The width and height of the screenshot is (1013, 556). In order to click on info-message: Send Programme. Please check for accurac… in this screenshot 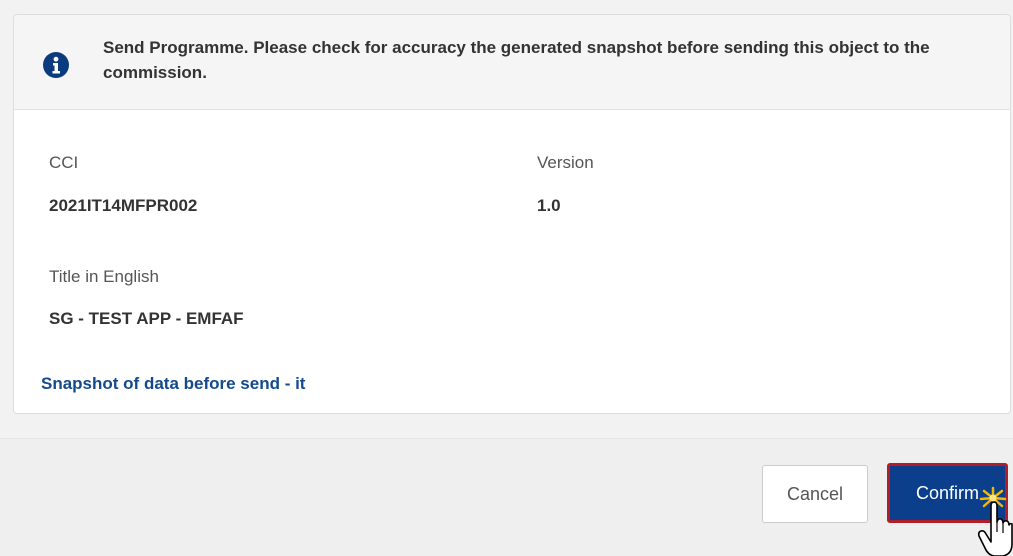, I will do `click(516, 60)`.